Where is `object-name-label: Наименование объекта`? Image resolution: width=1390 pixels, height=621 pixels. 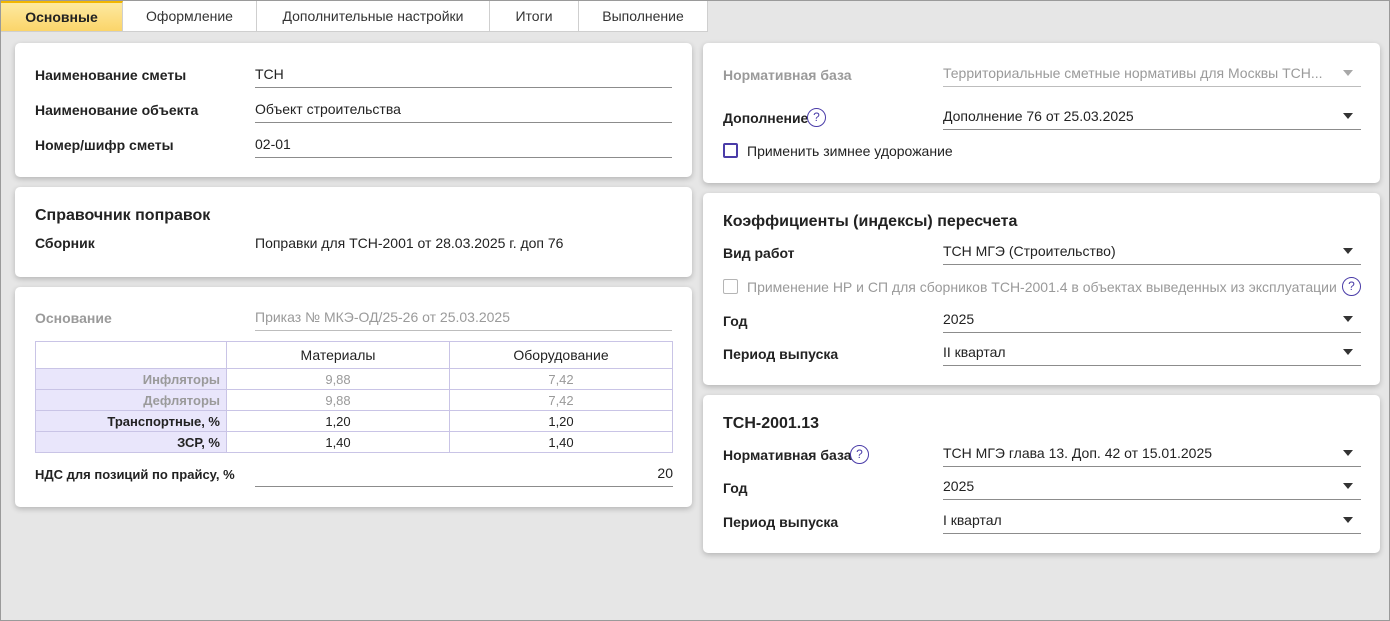
object-name-label: Наименование объекта is located at coordinates (117, 110).